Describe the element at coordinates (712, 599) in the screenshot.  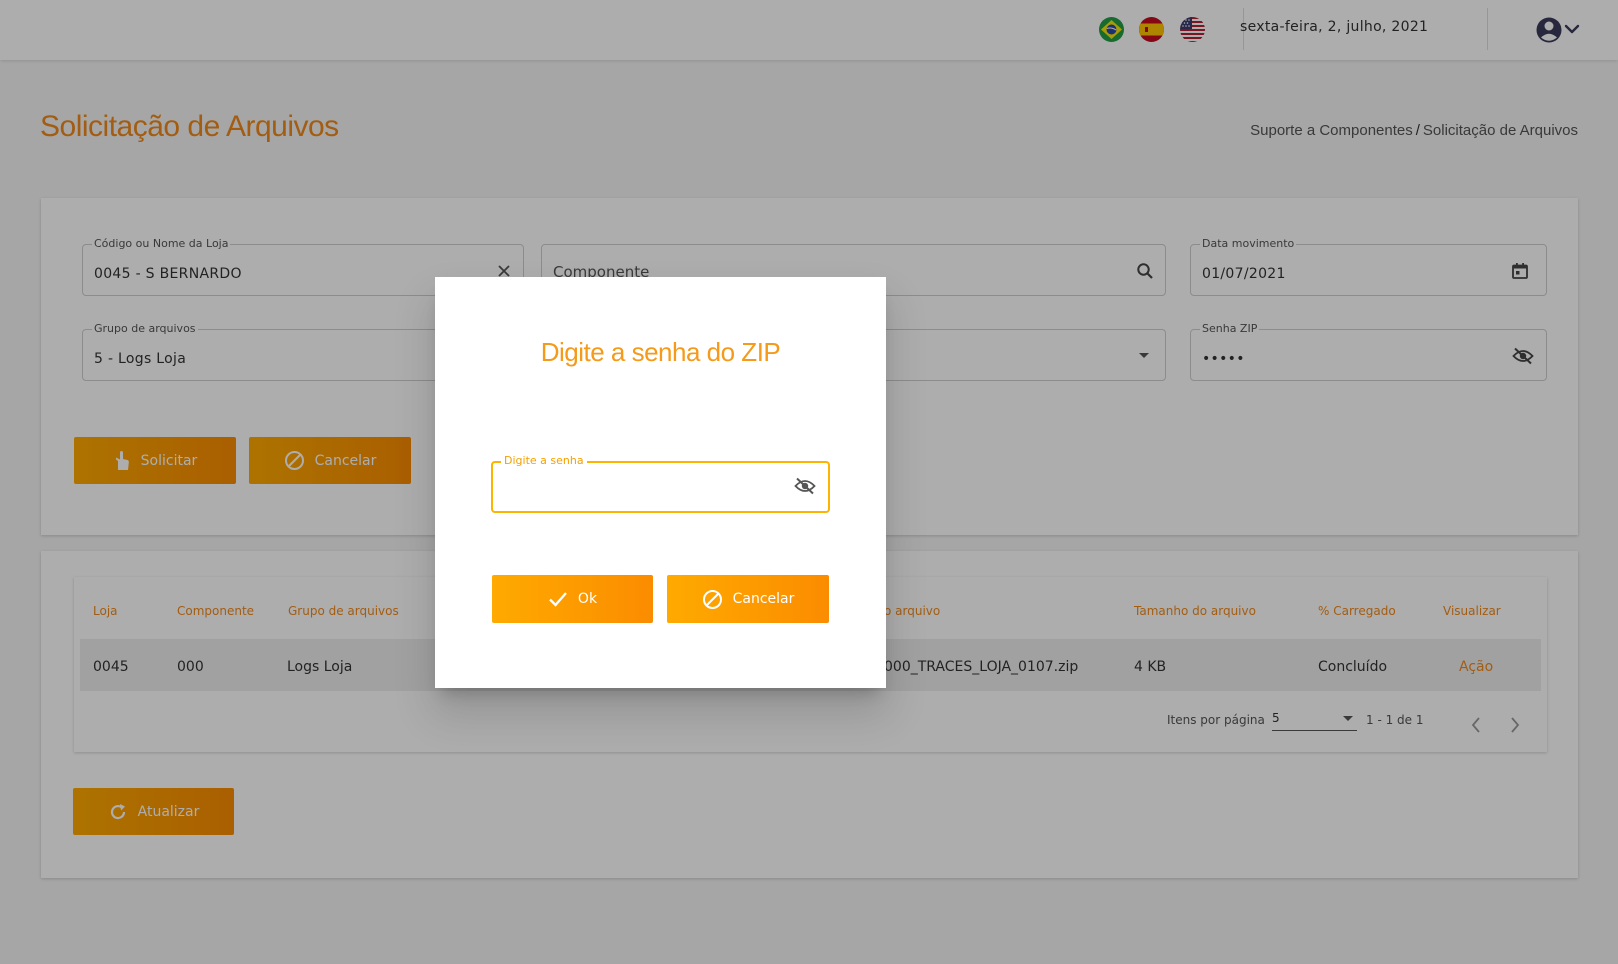
I see `block-icon` at that location.